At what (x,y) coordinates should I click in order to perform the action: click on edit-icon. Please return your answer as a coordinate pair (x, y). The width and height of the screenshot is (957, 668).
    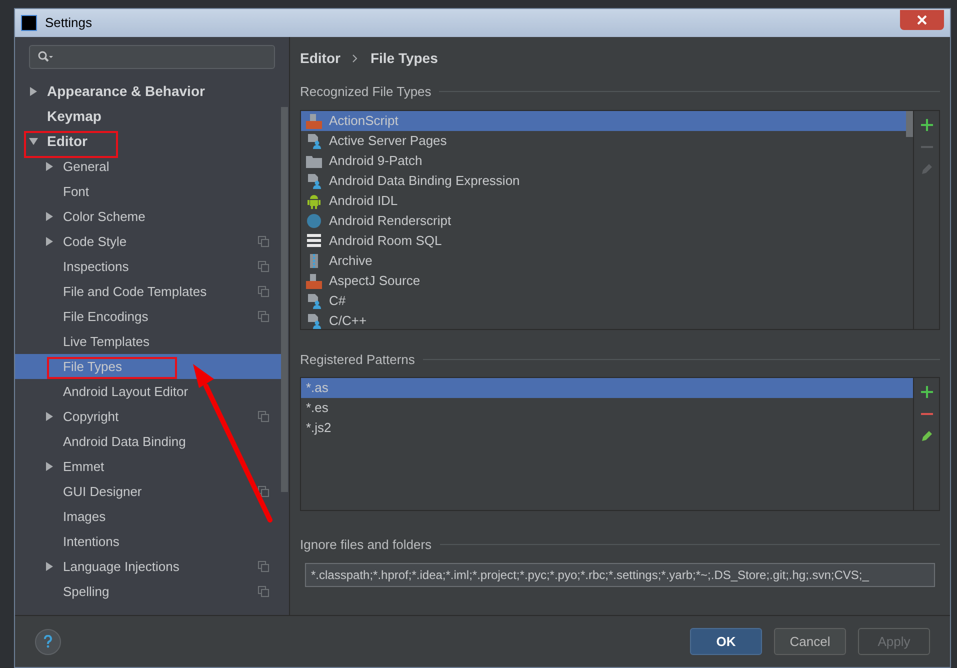
    Looking at the image, I should click on (926, 436).